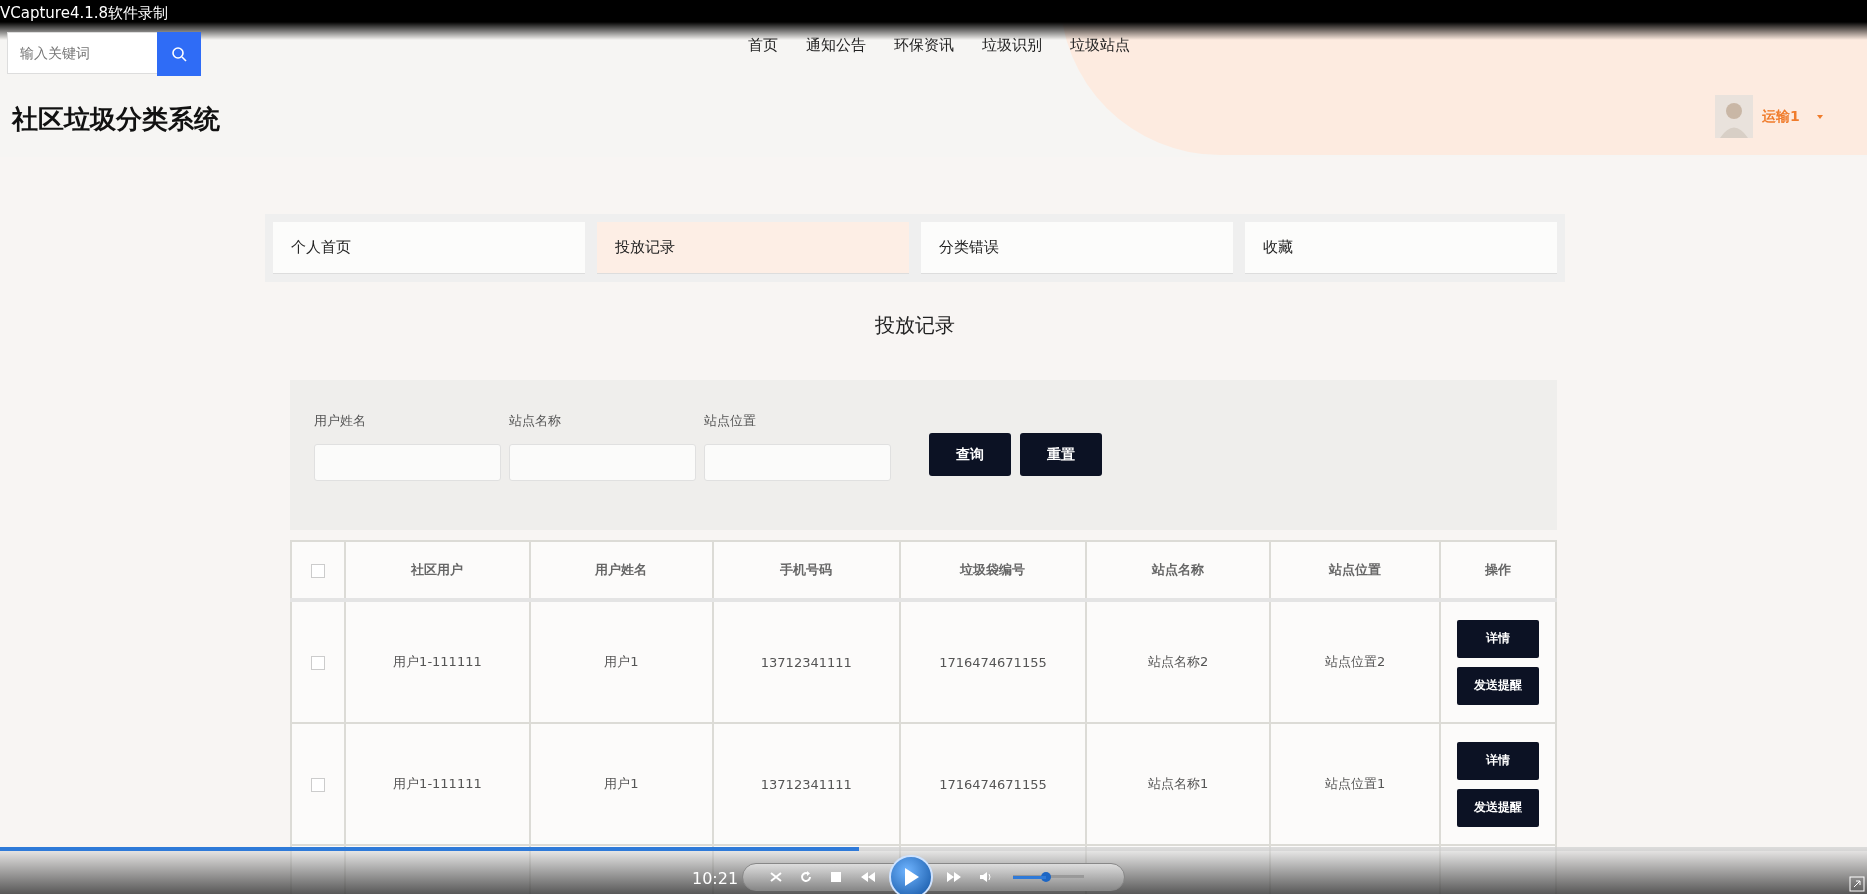 This screenshot has width=1867, height=894. Describe the element at coordinates (1498, 570) in the screenshot. I see `header-cell: 操作` at that location.